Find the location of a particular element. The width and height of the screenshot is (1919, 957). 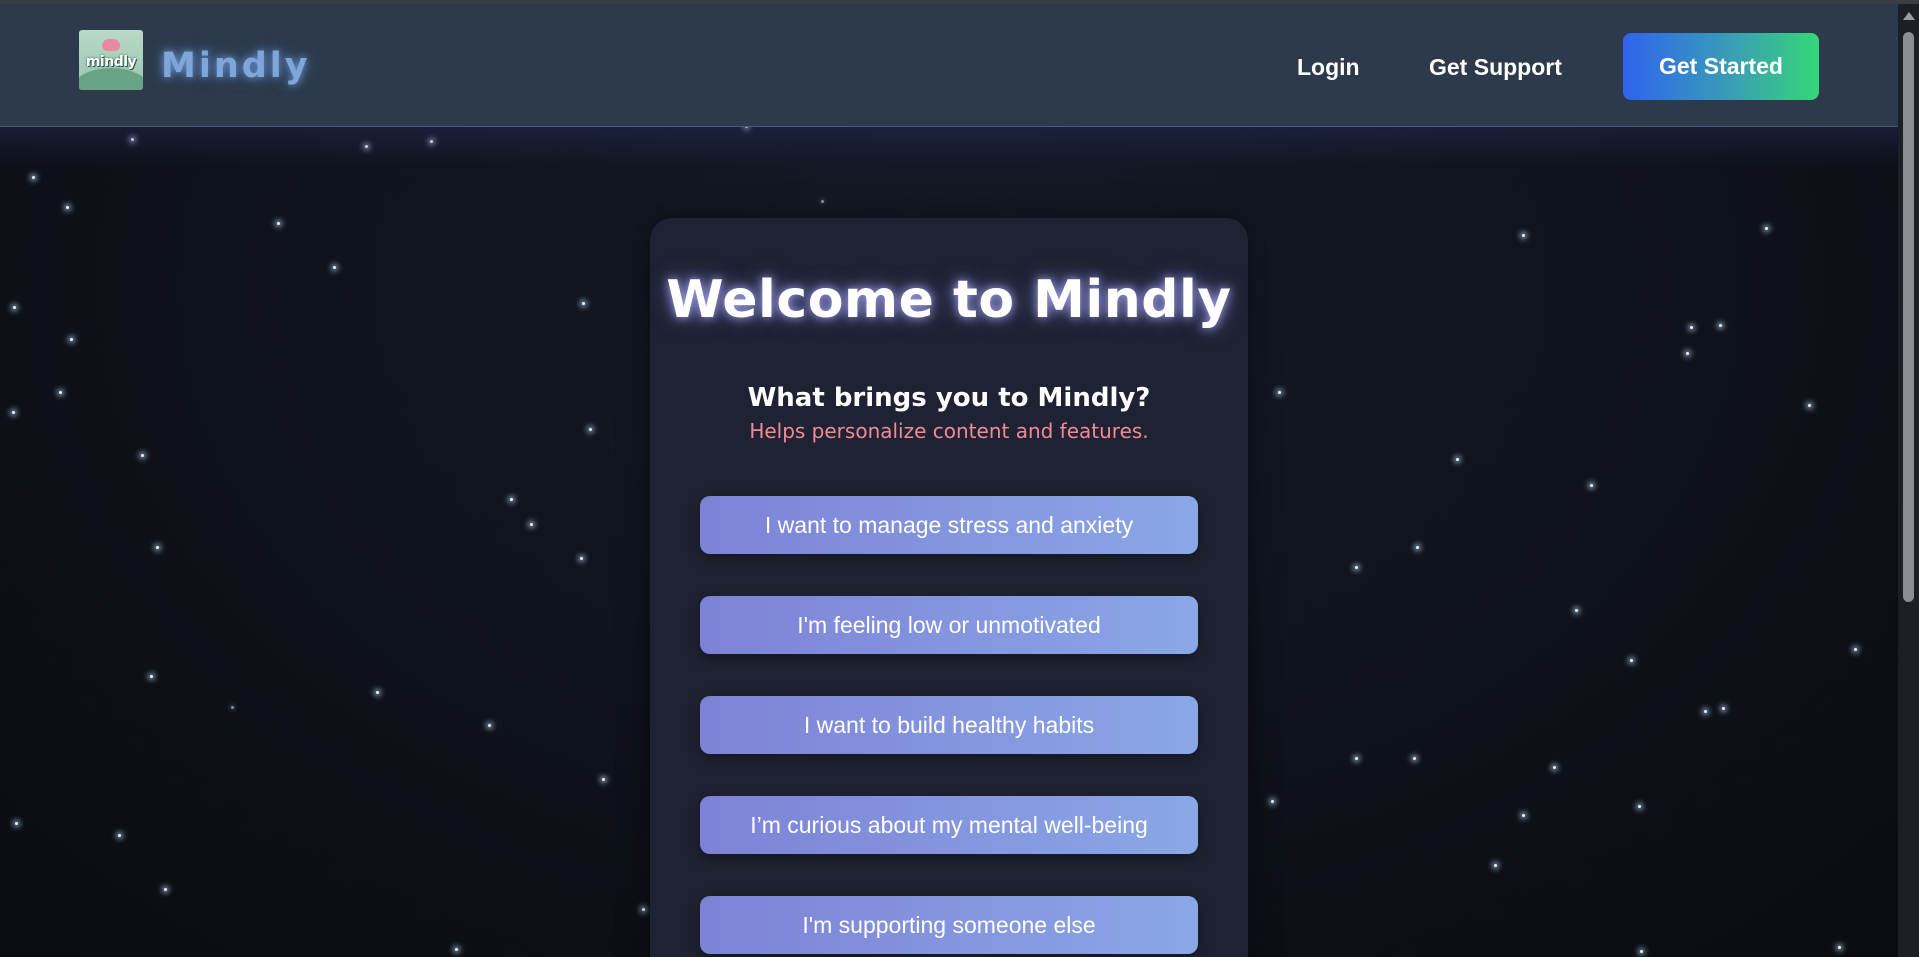

scroll-thumb is located at coordinates (1908, 317).